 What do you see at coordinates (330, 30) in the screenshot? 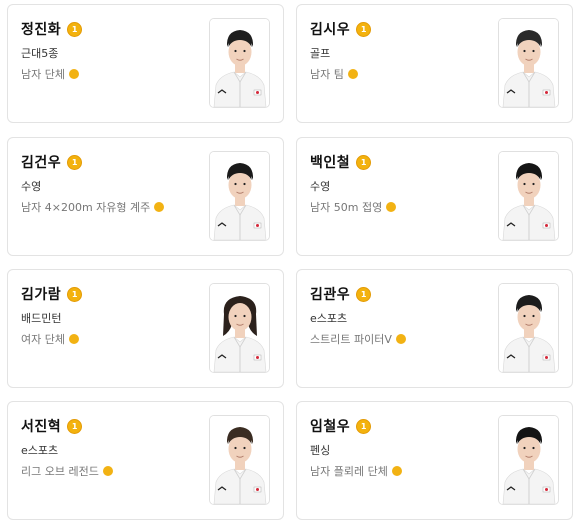
I see `athlete-name: 김시우` at bounding box center [330, 30].